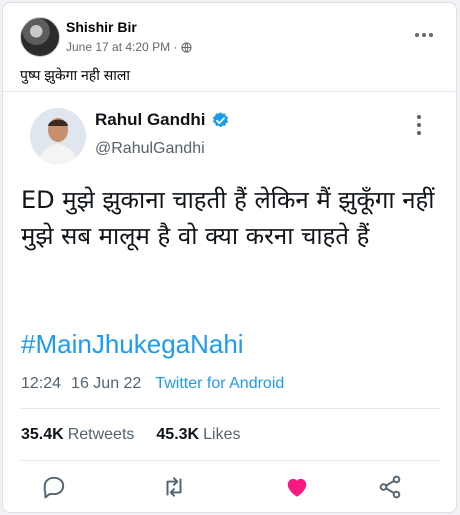 Image resolution: width=460 pixels, height=515 pixels. Describe the element at coordinates (297, 487) in the screenshot. I see `heart-icon` at that location.